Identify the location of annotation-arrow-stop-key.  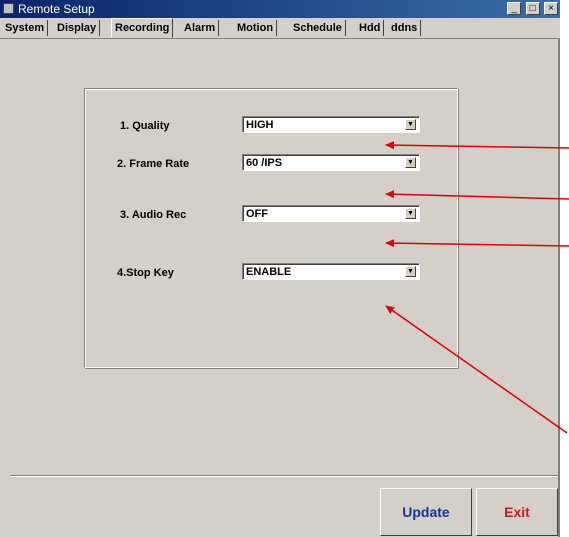
(476, 369).